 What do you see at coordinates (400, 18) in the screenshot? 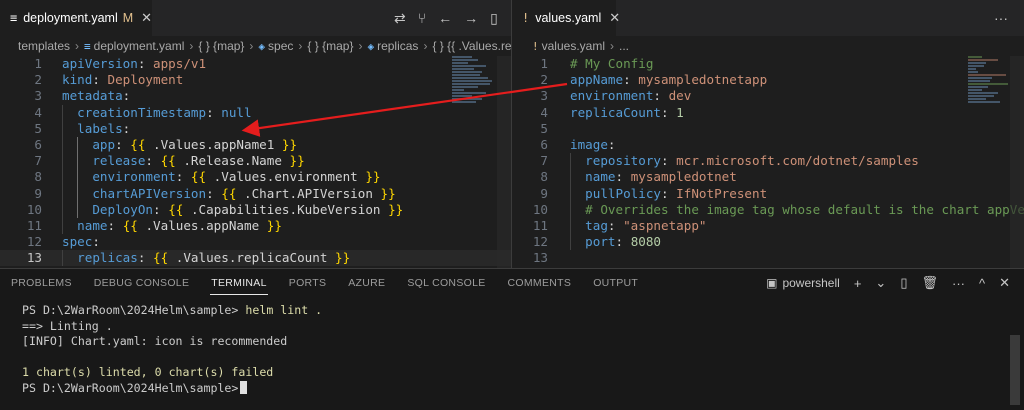
I see `compare-icon: ⇄` at bounding box center [400, 18].